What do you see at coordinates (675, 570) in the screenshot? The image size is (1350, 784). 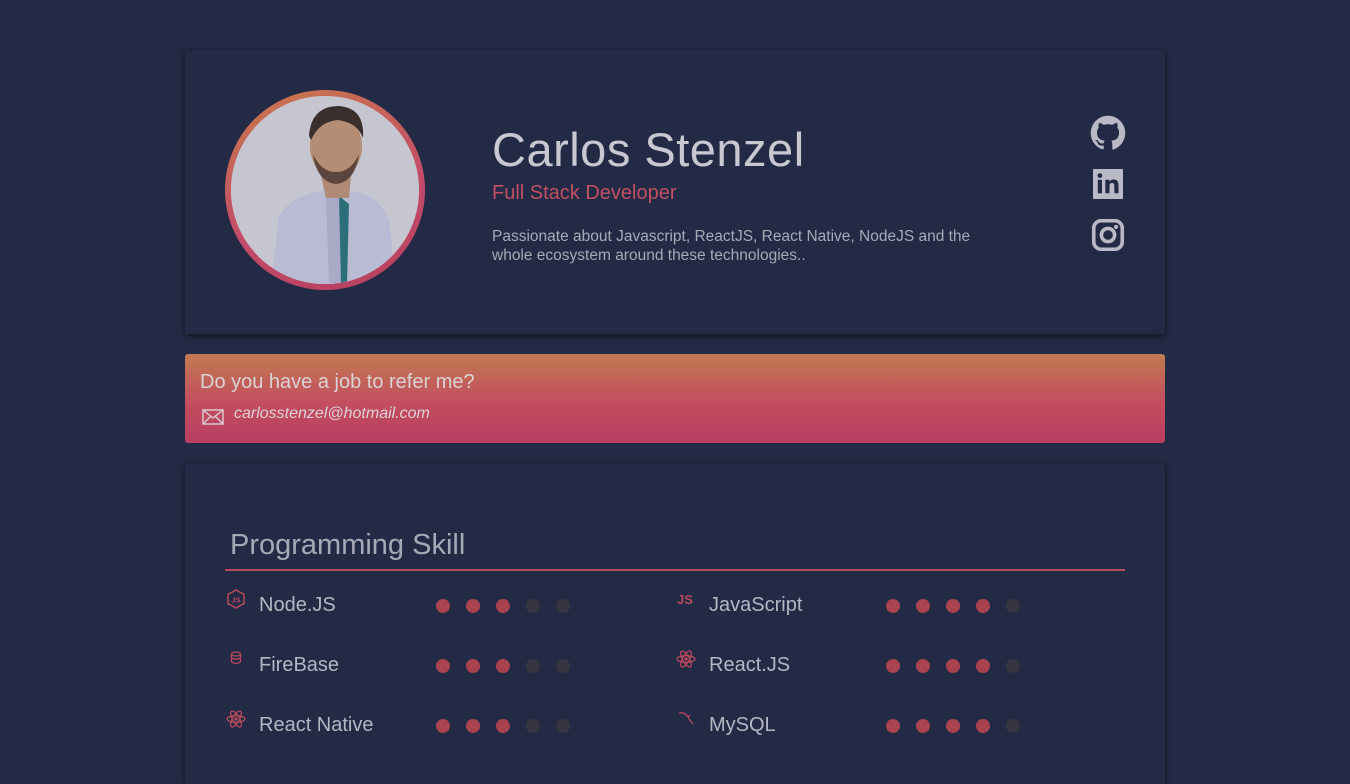 I see `skills-divider` at bounding box center [675, 570].